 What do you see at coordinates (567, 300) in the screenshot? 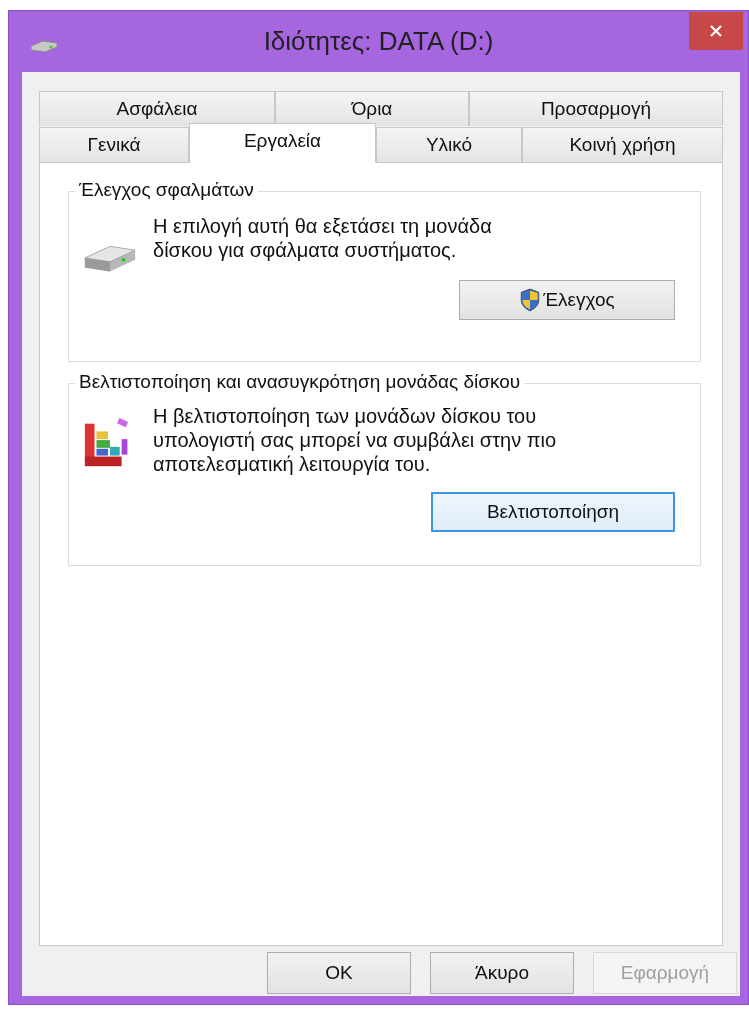
I see `action-button: Έλεγχος` at bounding box center [567, 300].